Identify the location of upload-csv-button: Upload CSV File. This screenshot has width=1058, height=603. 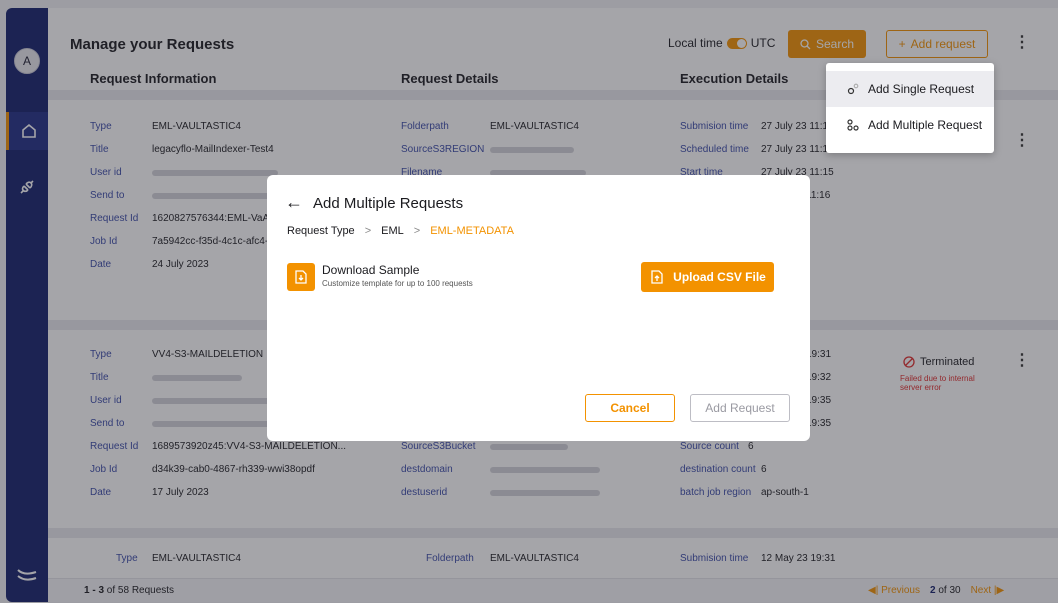
(707, 277).